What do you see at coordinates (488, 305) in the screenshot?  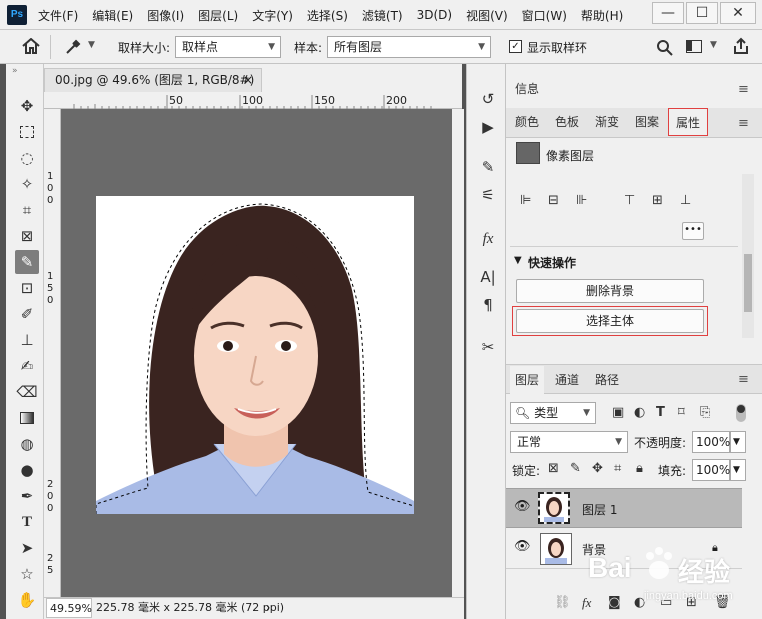 I see `paragraph-icon: ¶` at bounding box center [488, 305].